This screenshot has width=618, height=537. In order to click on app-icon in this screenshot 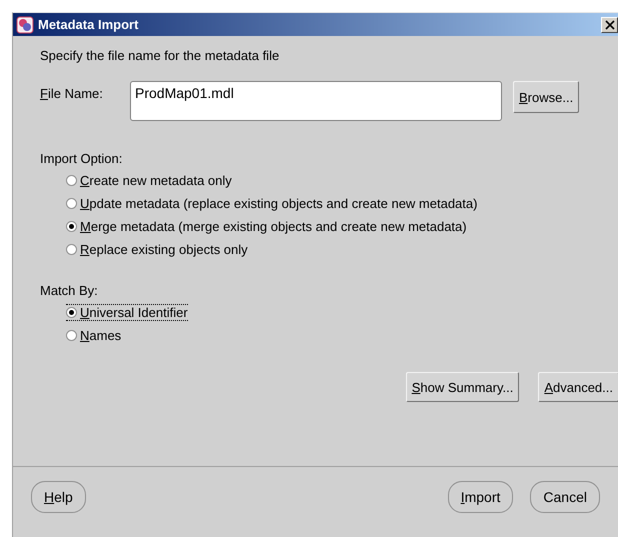, I will do `click(25, 25)`.